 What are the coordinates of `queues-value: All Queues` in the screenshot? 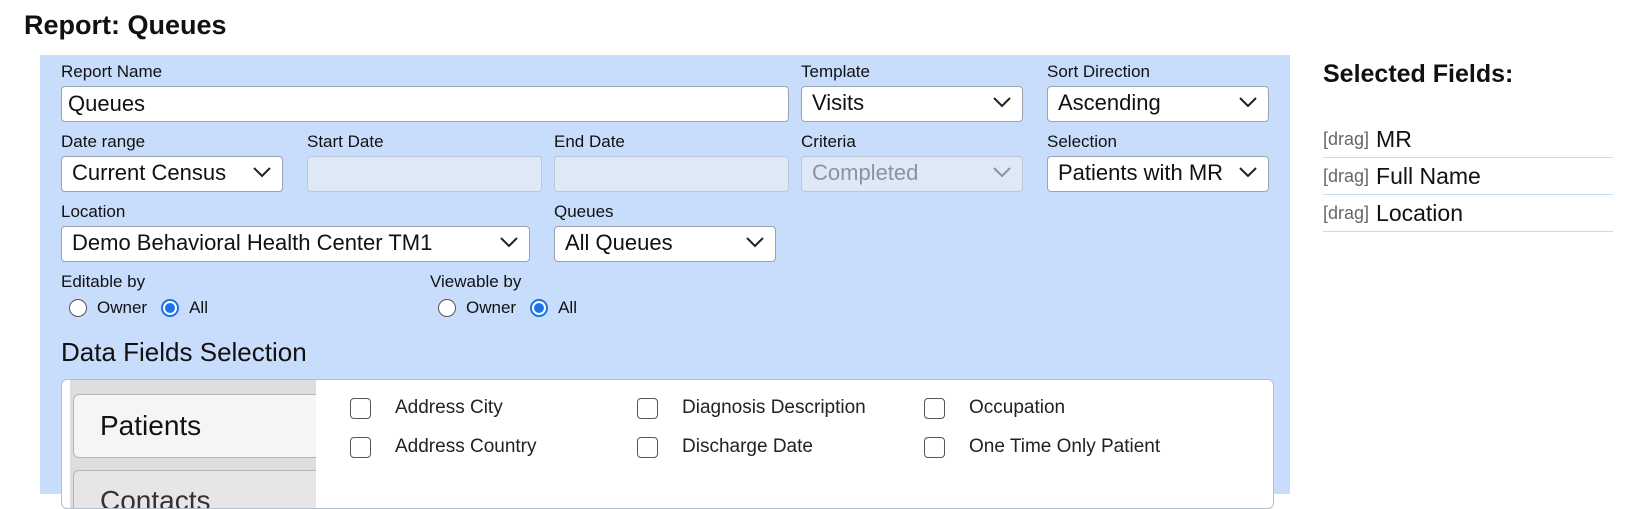 It's located at (619, 242).